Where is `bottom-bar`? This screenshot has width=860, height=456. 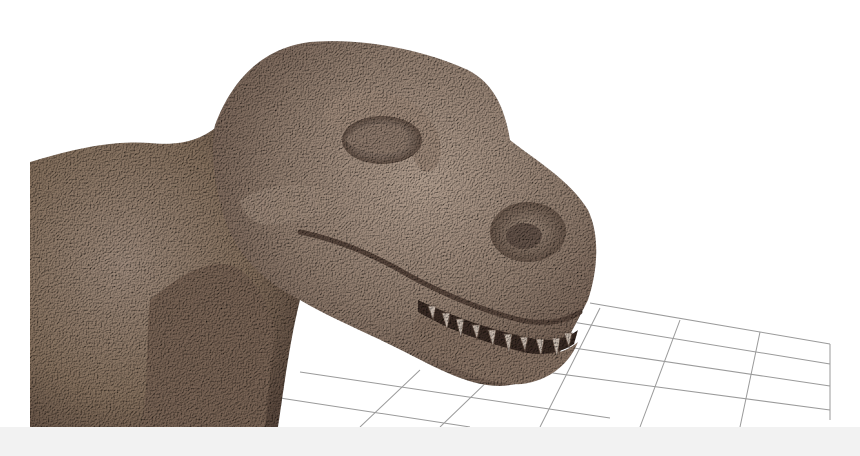
bottom-bar is located at coordinates (430, 441).